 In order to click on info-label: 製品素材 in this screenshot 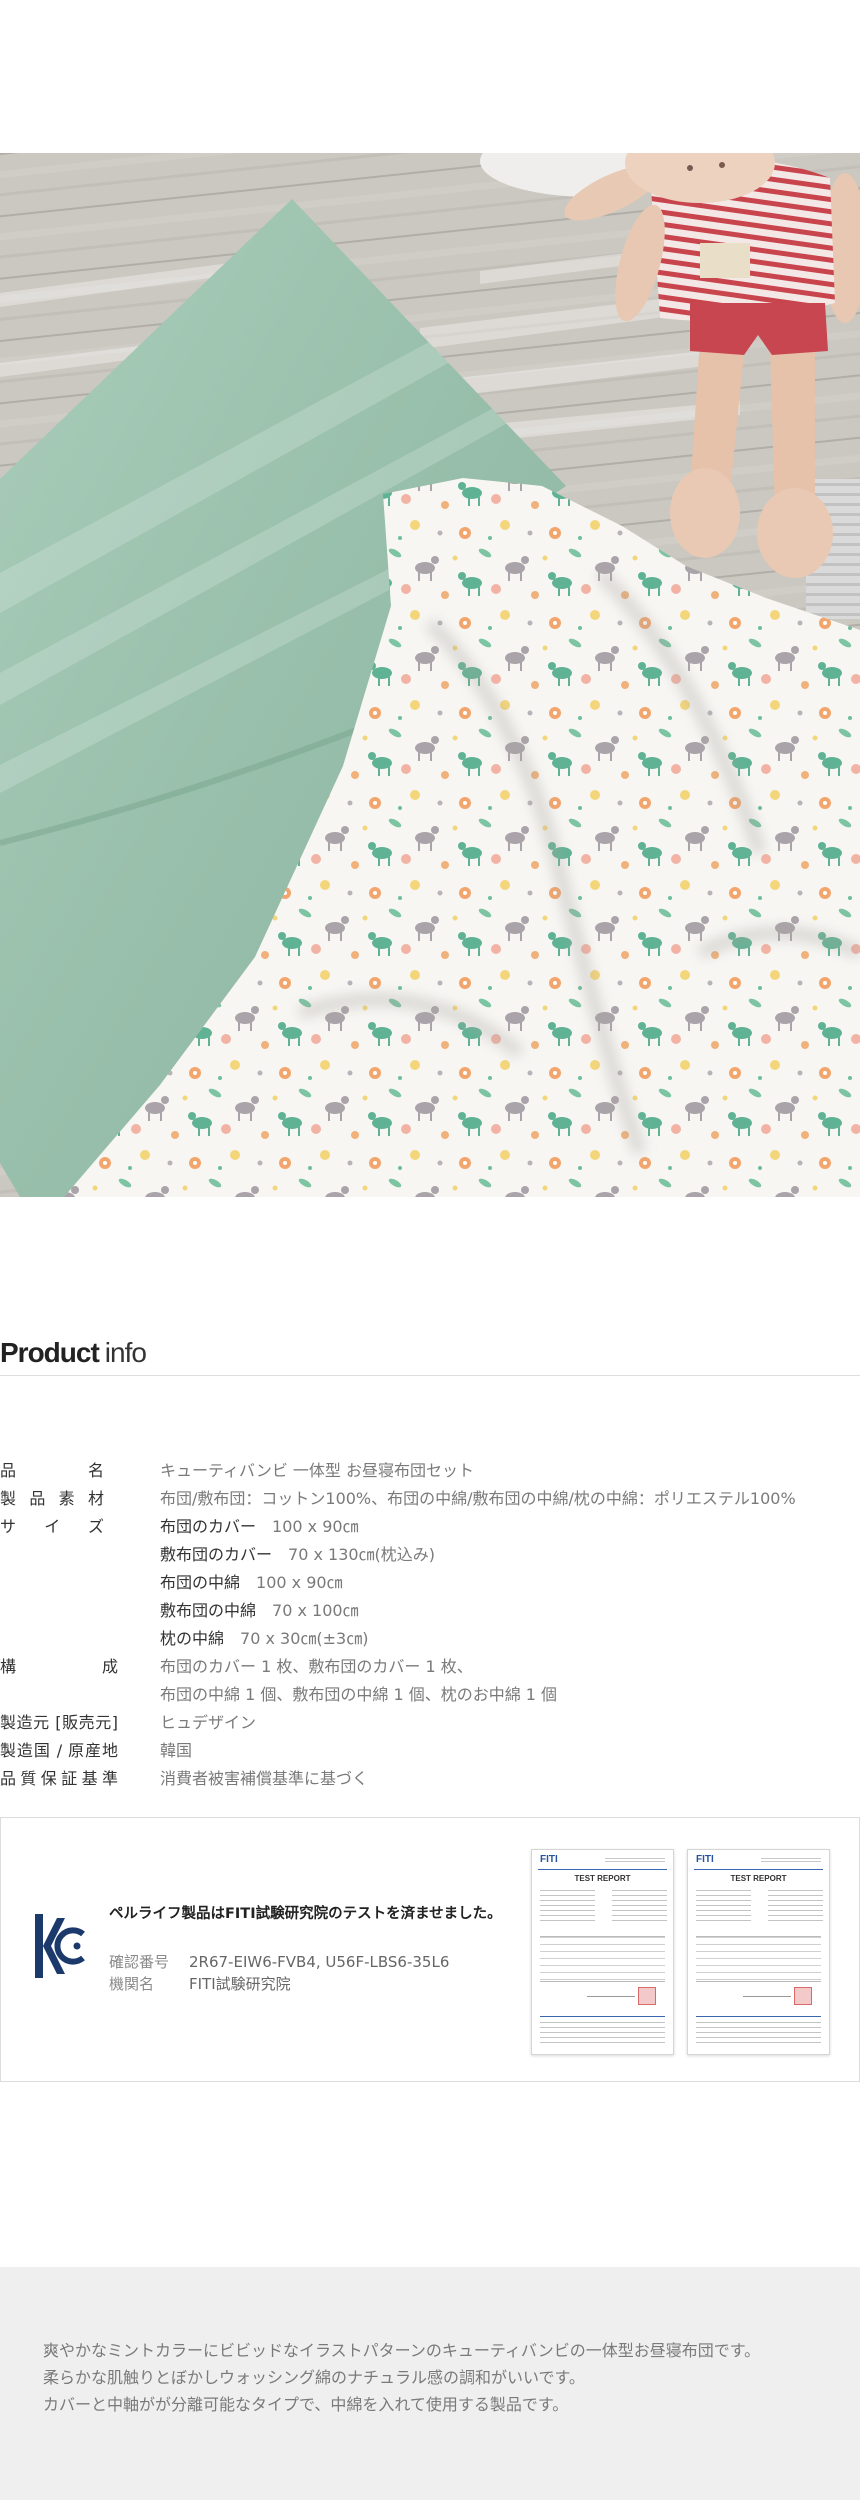, I will do `click(52, 1498)`.